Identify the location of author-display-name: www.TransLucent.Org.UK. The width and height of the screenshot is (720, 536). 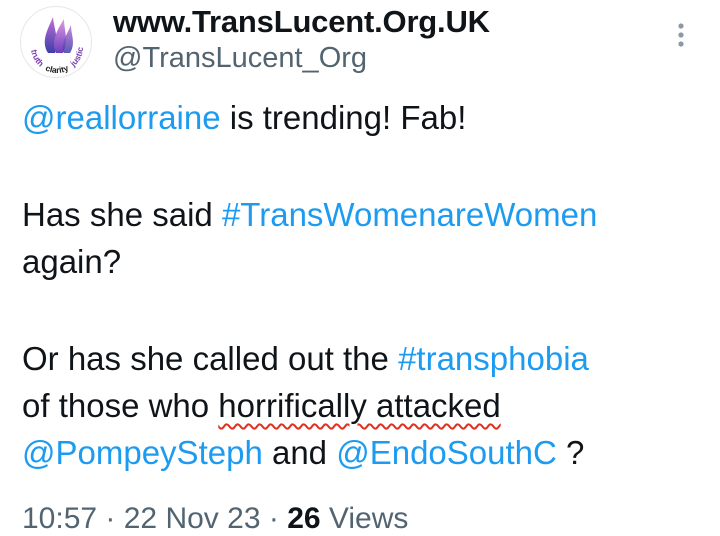
(301, 22).